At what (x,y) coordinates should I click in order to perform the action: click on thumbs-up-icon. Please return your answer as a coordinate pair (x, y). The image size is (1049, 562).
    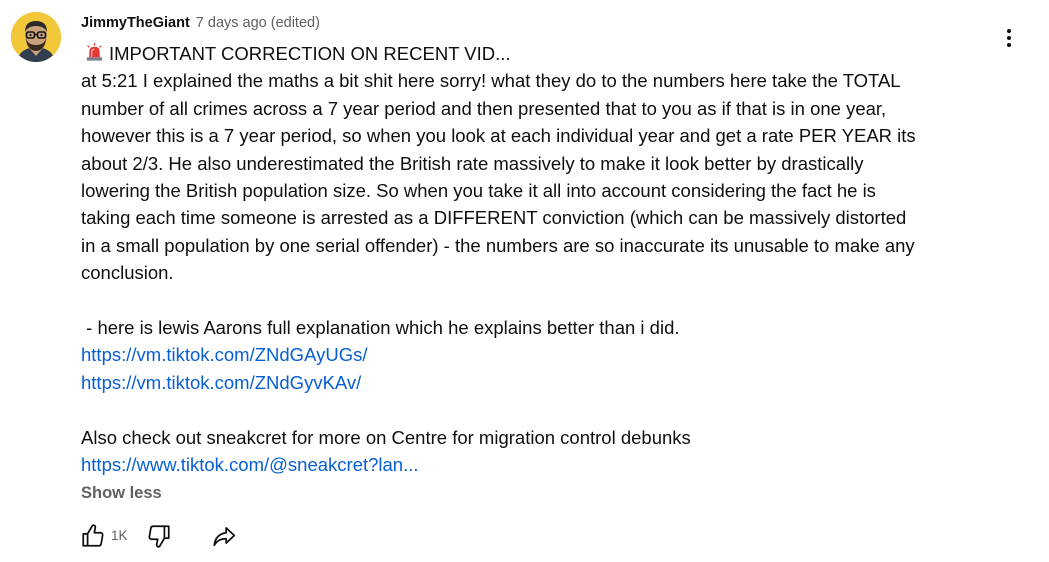
    Looking at the image, I should click on (93, 535).